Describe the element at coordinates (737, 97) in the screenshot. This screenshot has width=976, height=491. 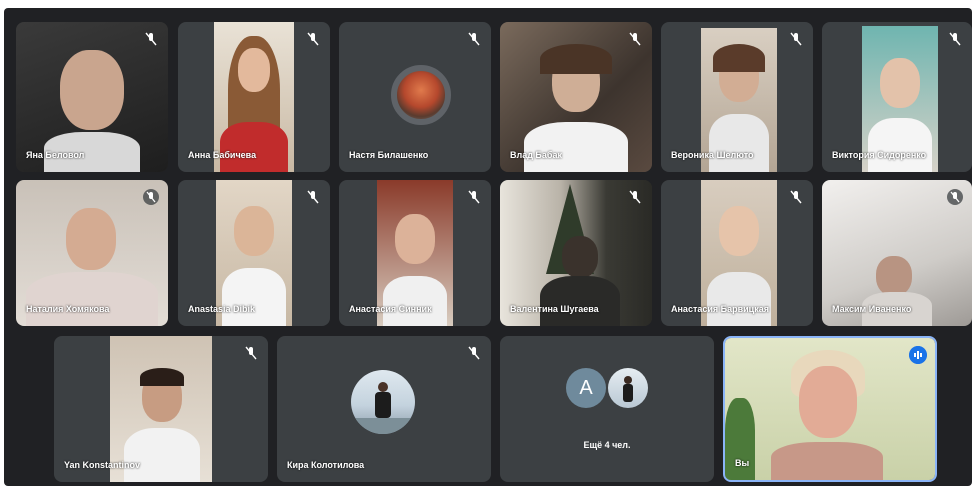
I see `participant-tile: Вероника Шелюто` at that location.